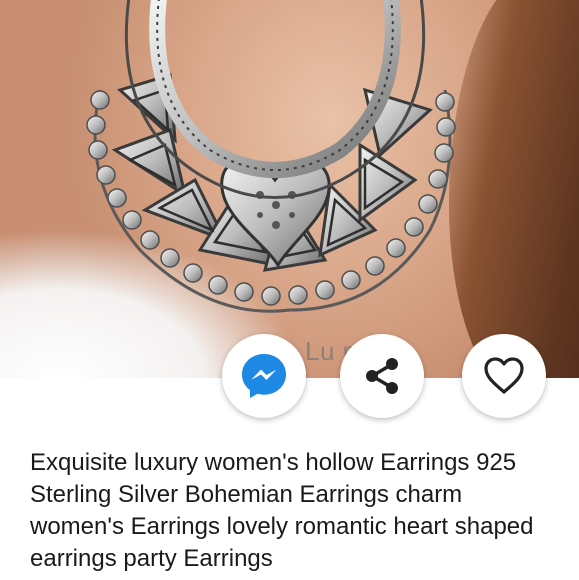 This screenshot has height=580, width=579. I want to click on messenger-icon, so click(264, 376).